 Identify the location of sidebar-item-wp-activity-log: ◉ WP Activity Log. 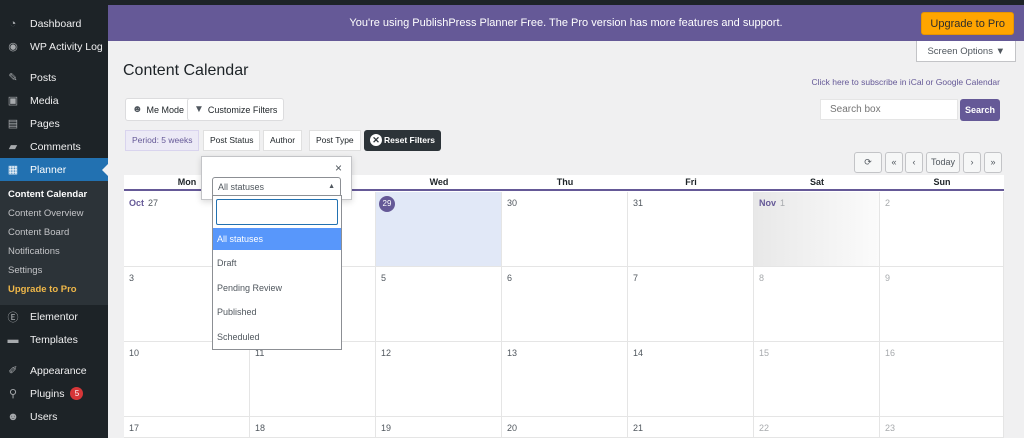
(54, 46).